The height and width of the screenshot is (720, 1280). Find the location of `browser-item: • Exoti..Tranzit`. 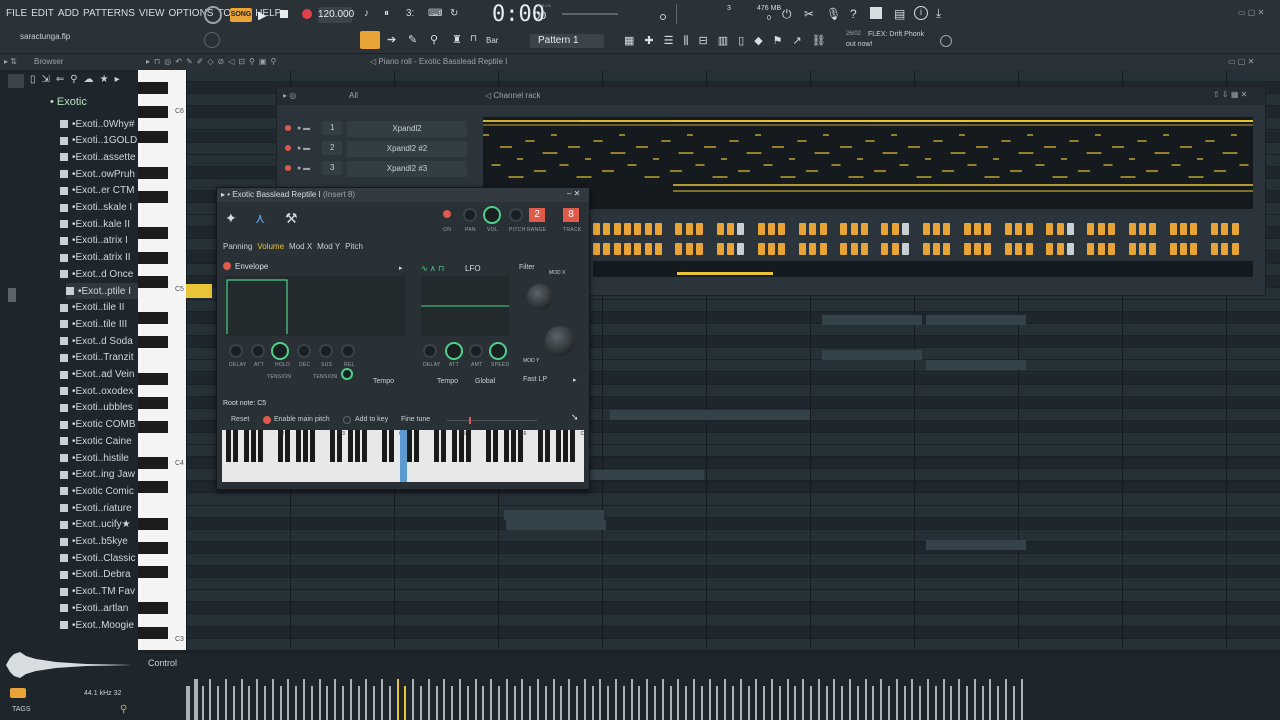

browser-item: • Exoti..Tranzit is located at coordinates (99, 358).